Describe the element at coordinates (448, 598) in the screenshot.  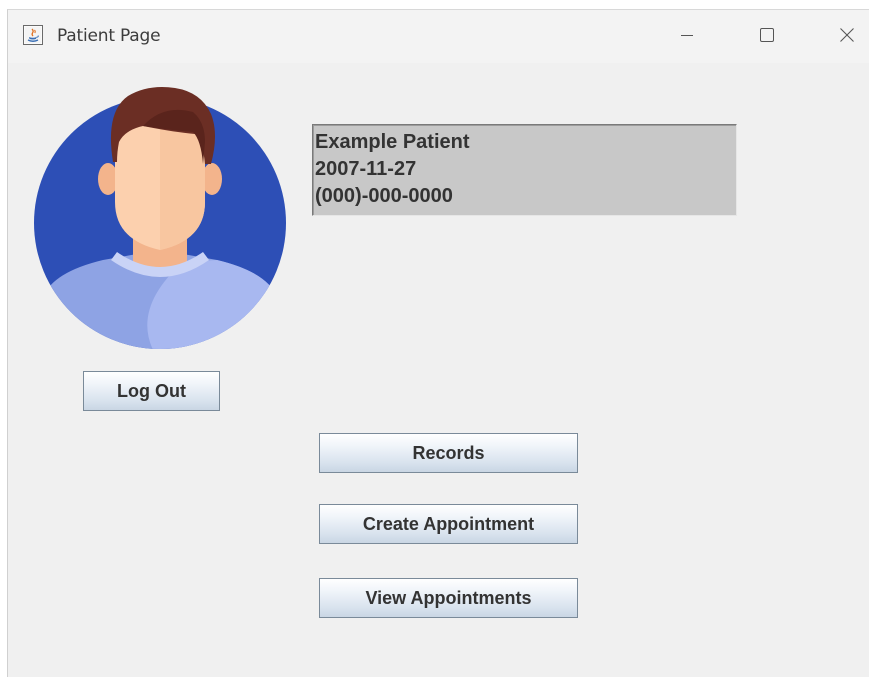
I see `view-appointments-button: View Appointments` at that location.